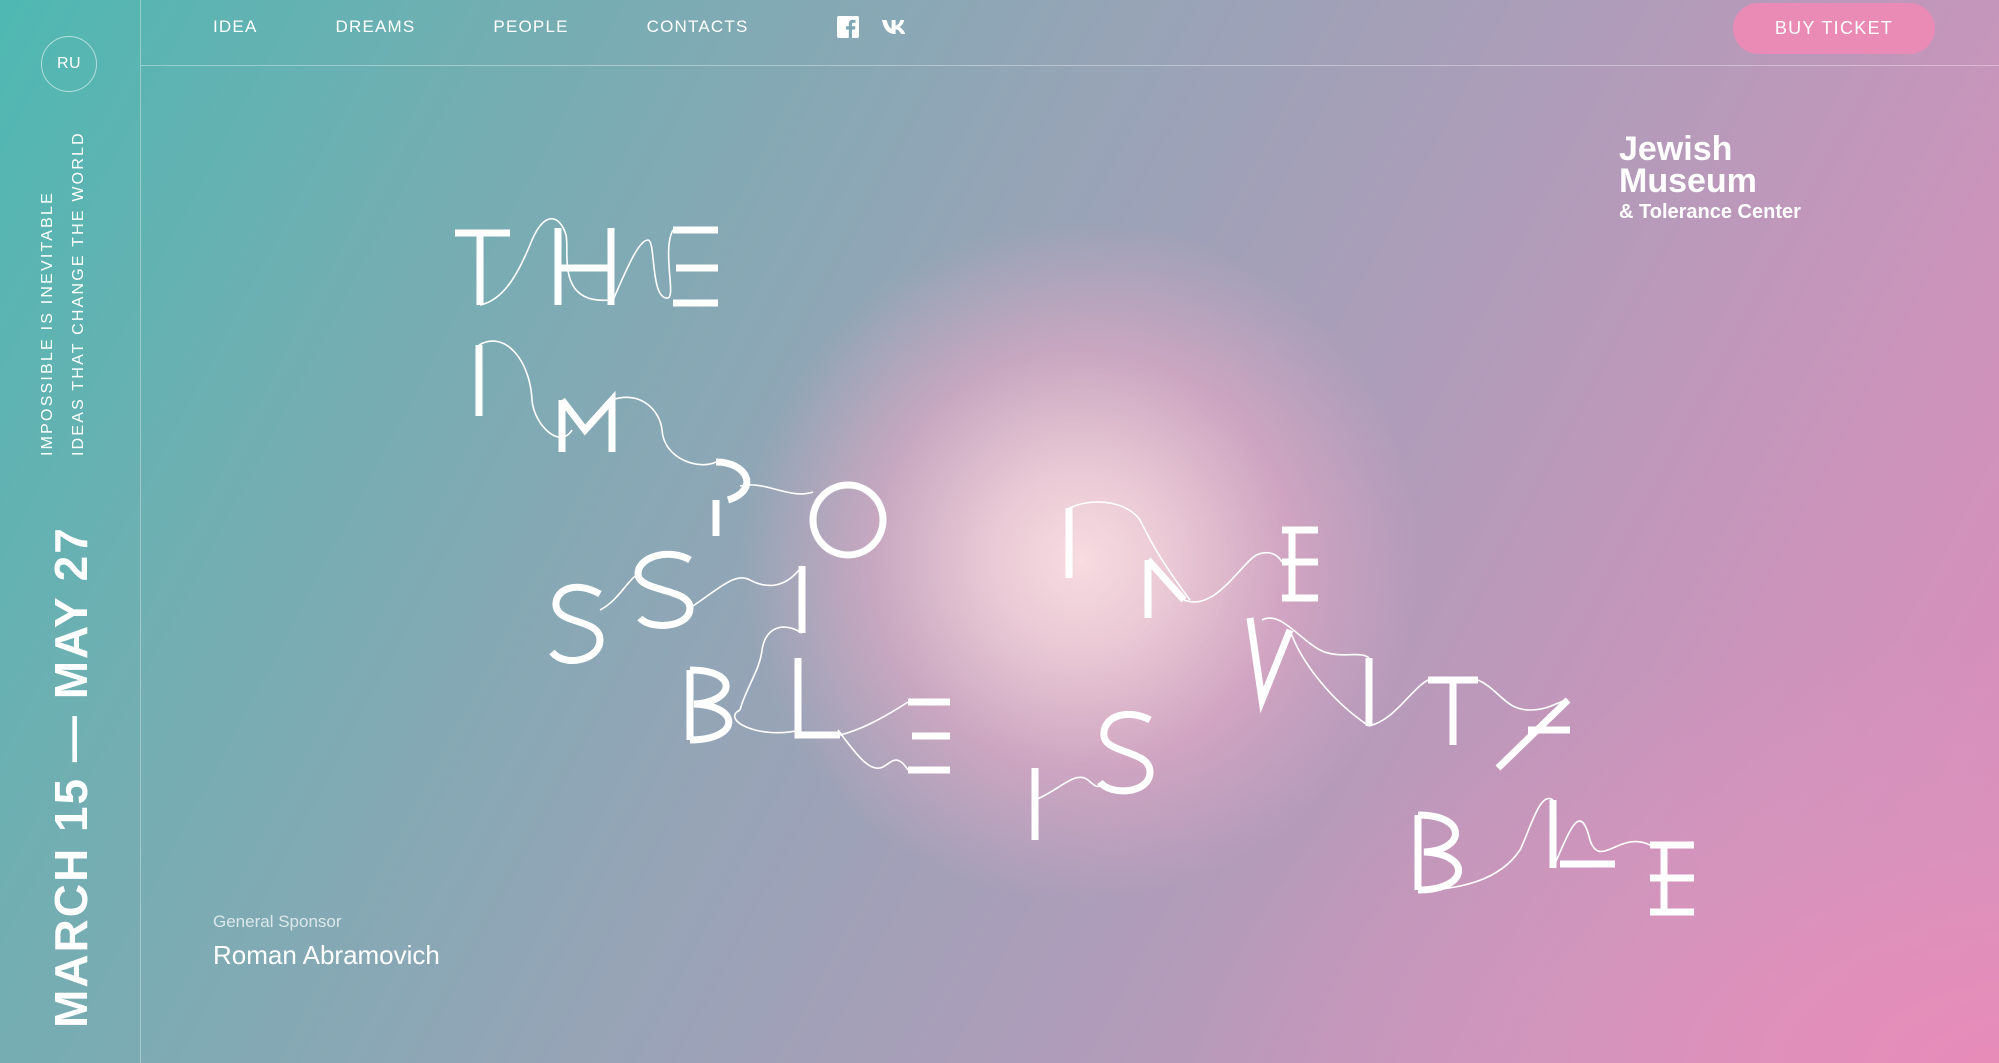 This screenshot has width=1999, height=1063. What do you see at coordinates (277, 921) in the screenshot?
I see `sponsor-label: General Sponsor` at bounding box center [277, 921].